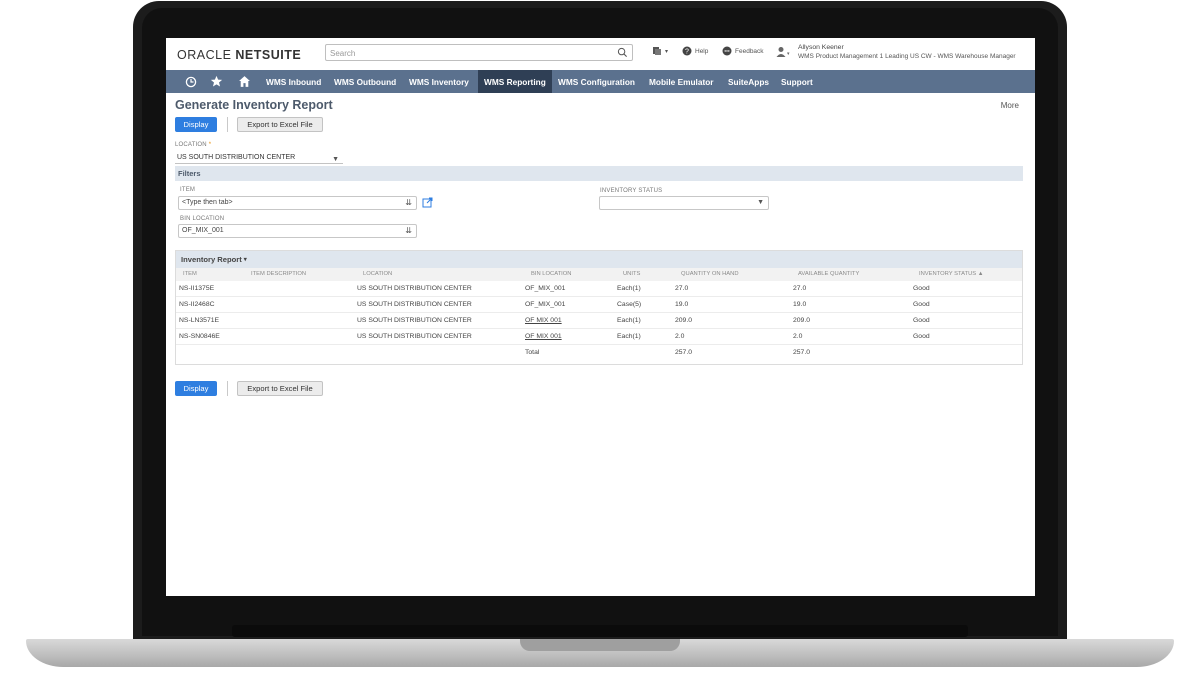 Image resolution: width=1200 pixels, height=675 pixels. I want to click on nav-label: WMS Configuration, so click(596, 81).